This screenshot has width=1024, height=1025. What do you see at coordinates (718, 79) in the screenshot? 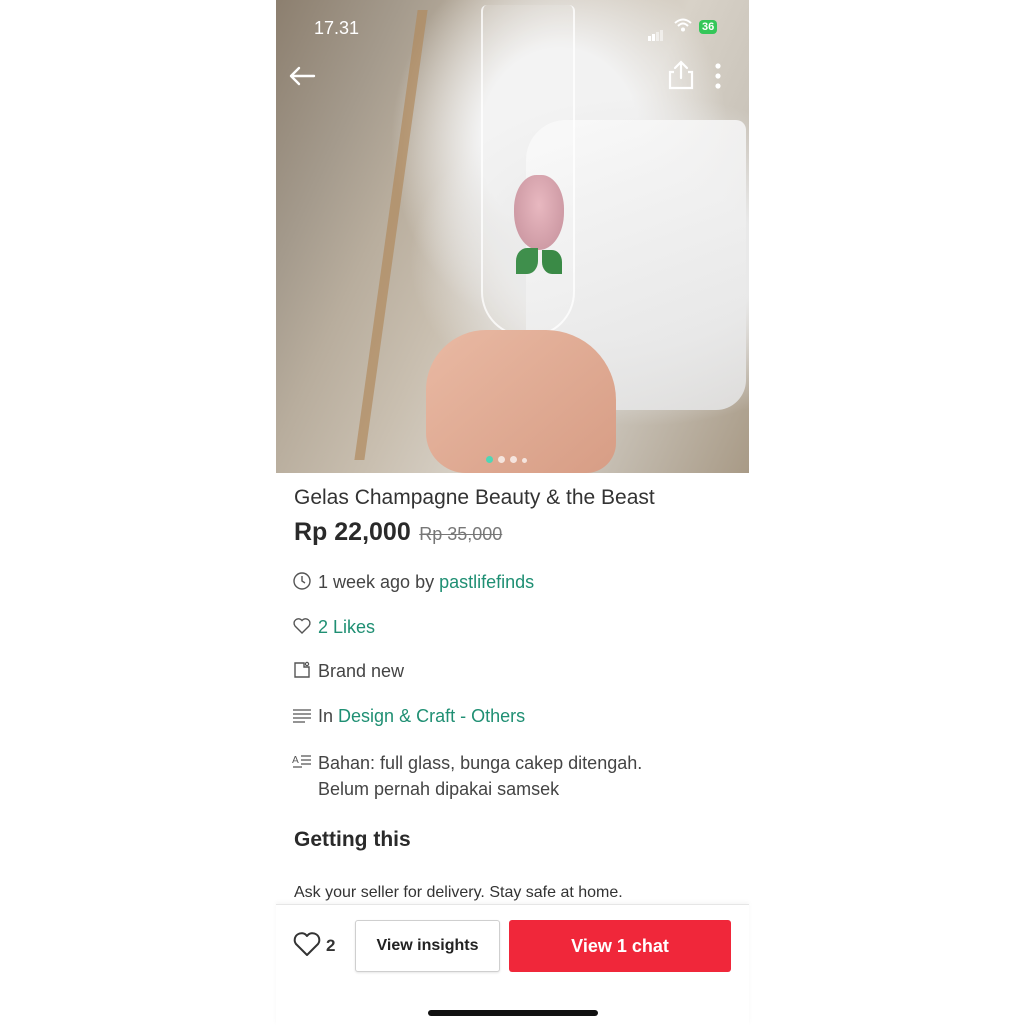
I see `more-vertical-icon` at bounding box center [718, 79].